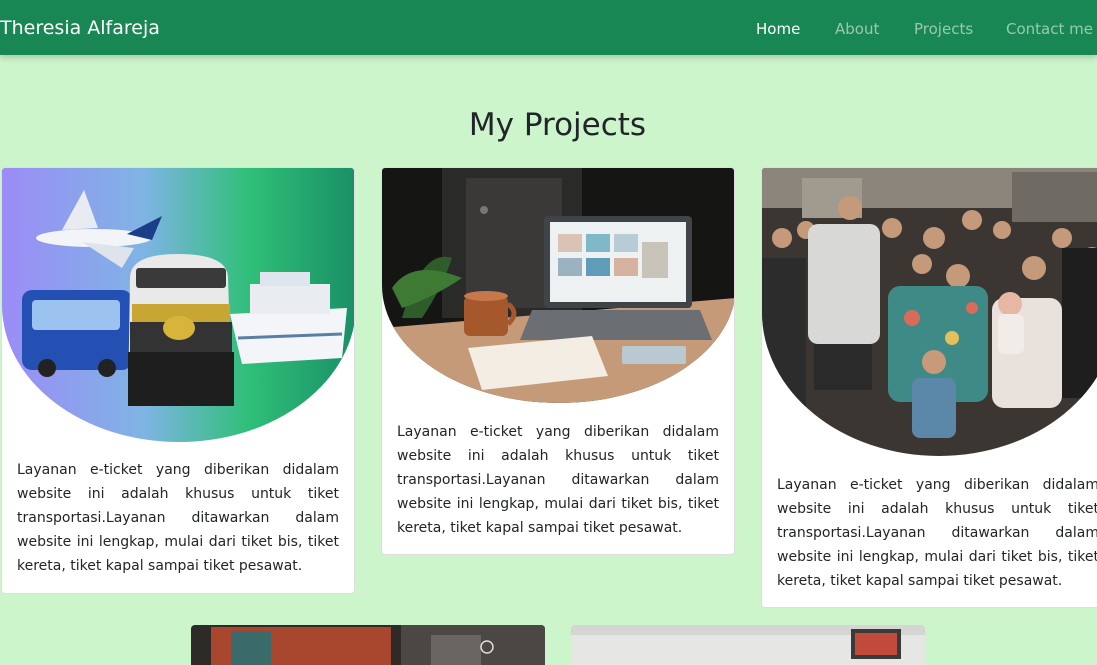 The width and height of the screenshot is (1097, 665). I want to click on street-crowd-image, so click(929, 312).